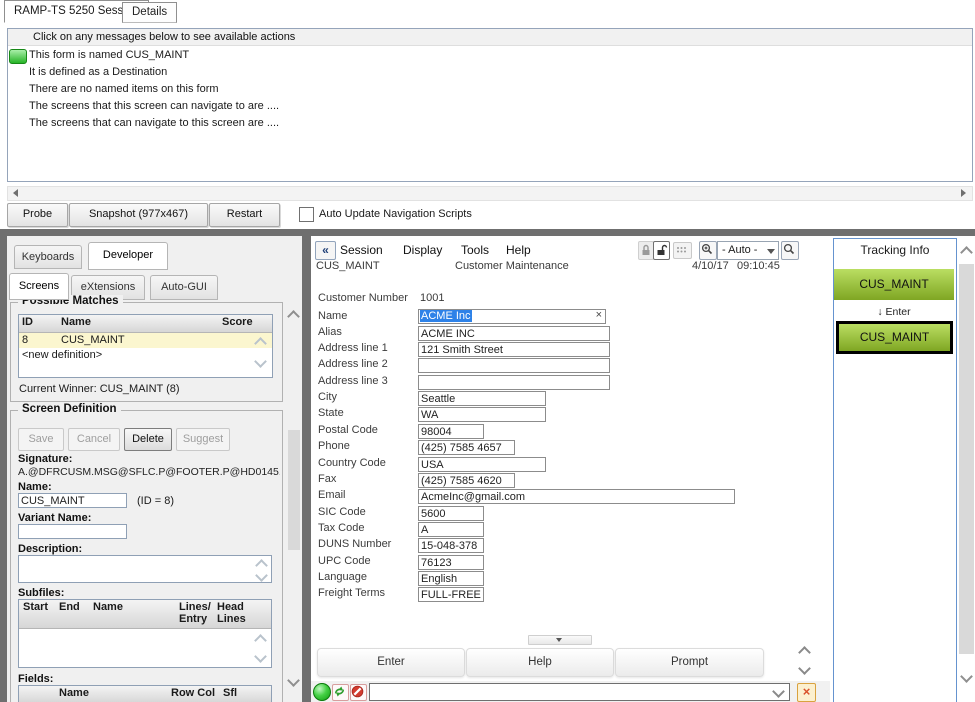 The height and width of the screenshot is (702, 975). I want to click on name-field, so click(72, 500).